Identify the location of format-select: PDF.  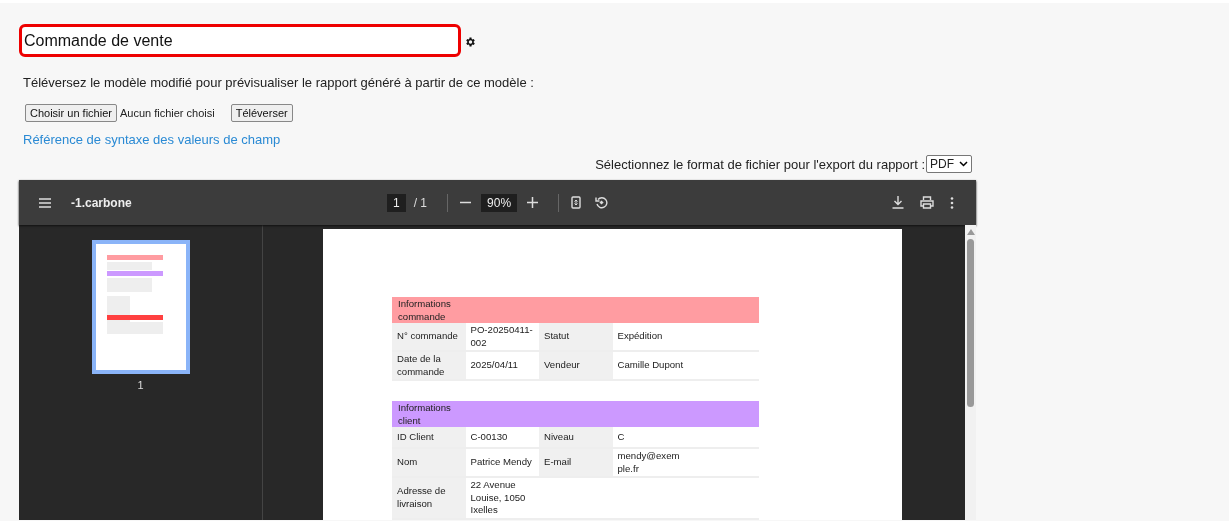
(949, 164).